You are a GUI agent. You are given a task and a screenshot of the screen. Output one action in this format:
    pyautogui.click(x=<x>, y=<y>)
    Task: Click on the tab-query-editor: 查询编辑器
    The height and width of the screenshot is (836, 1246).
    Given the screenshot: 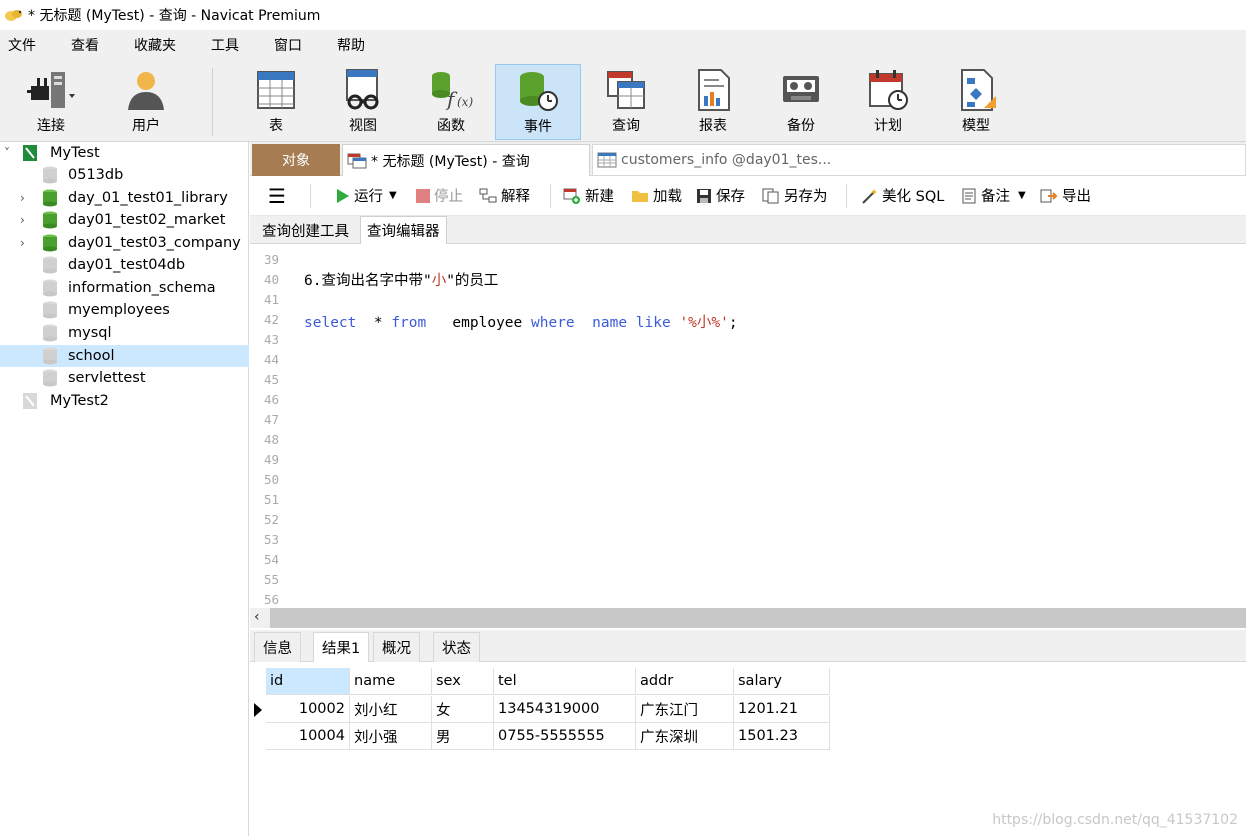 What is the action you would take?
    pyautogui.click(x=403, y=230)
    